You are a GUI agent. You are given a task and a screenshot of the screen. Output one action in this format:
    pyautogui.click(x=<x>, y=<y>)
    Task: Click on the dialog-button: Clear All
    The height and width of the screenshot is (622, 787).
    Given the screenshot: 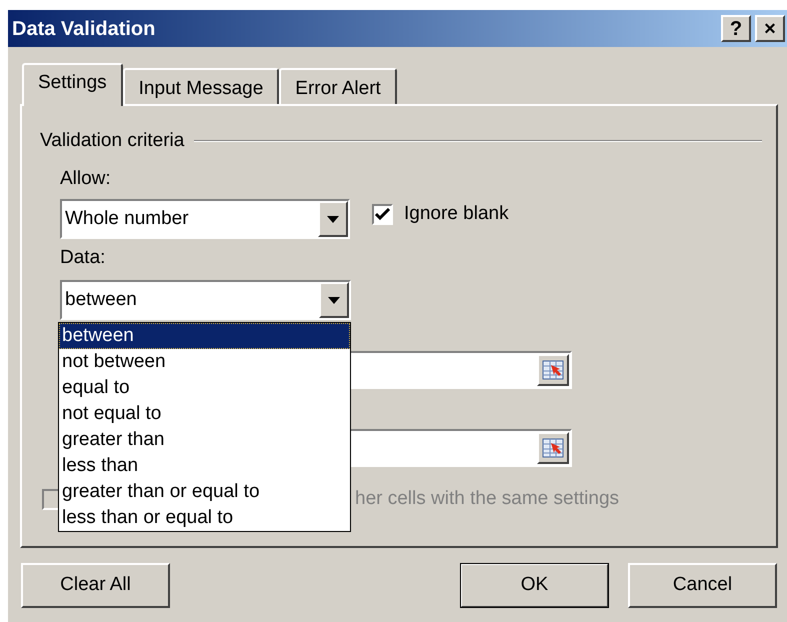 What is the action you would take?
    pyautogui.click(x=95, y=585)
    